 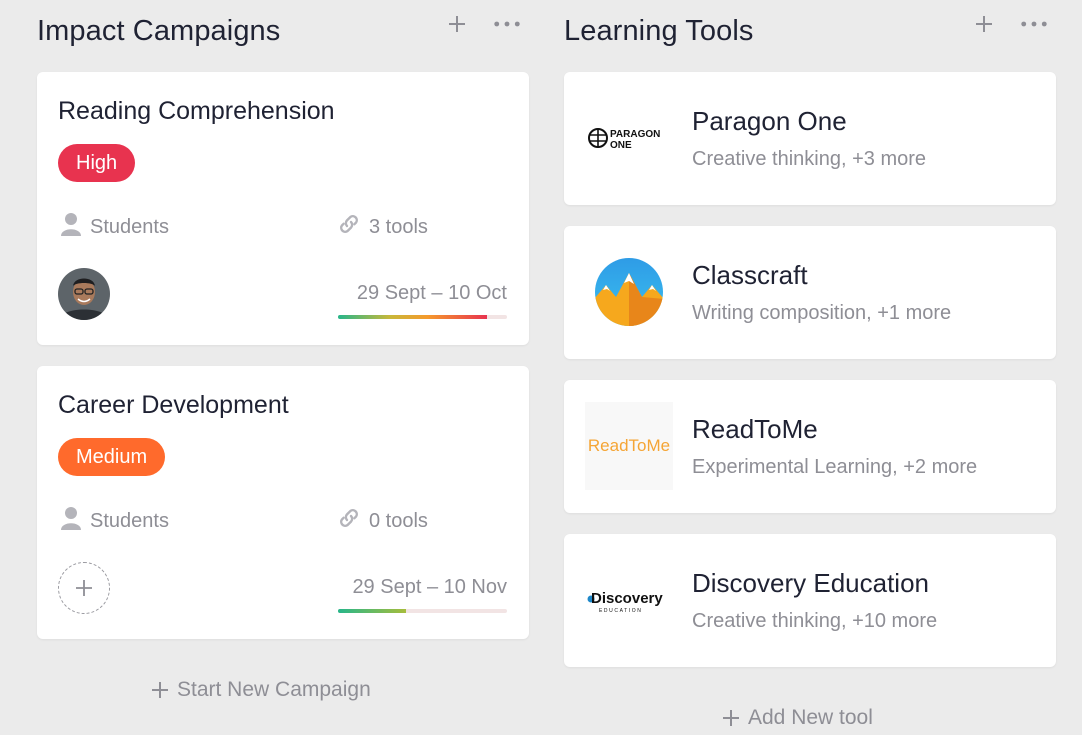 What do you see at coordinates (755, 429) in the screenshot?
I see `tool-name: ReadToMe` at bounding box center [755, 429].